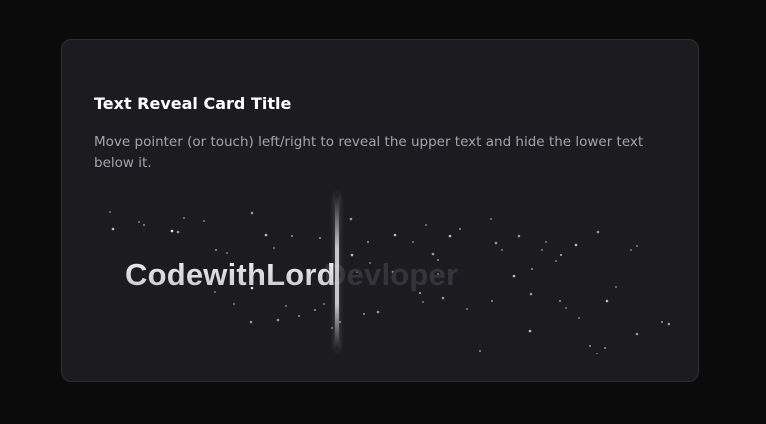  I want to click on lower-text: Devloper, so click(391, 274).